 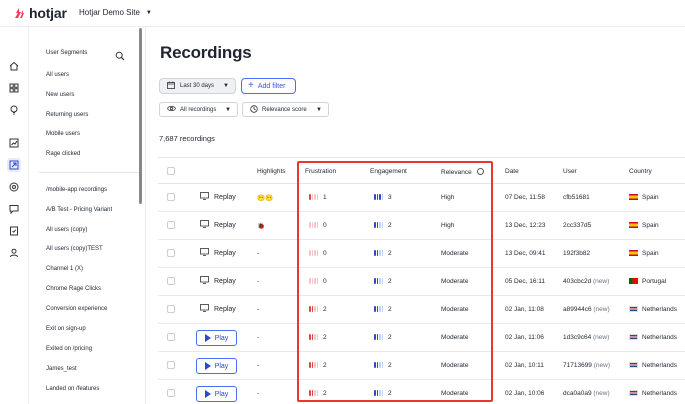 I want to click on user-cell: 192f3b82, so click(x=576, y=253).